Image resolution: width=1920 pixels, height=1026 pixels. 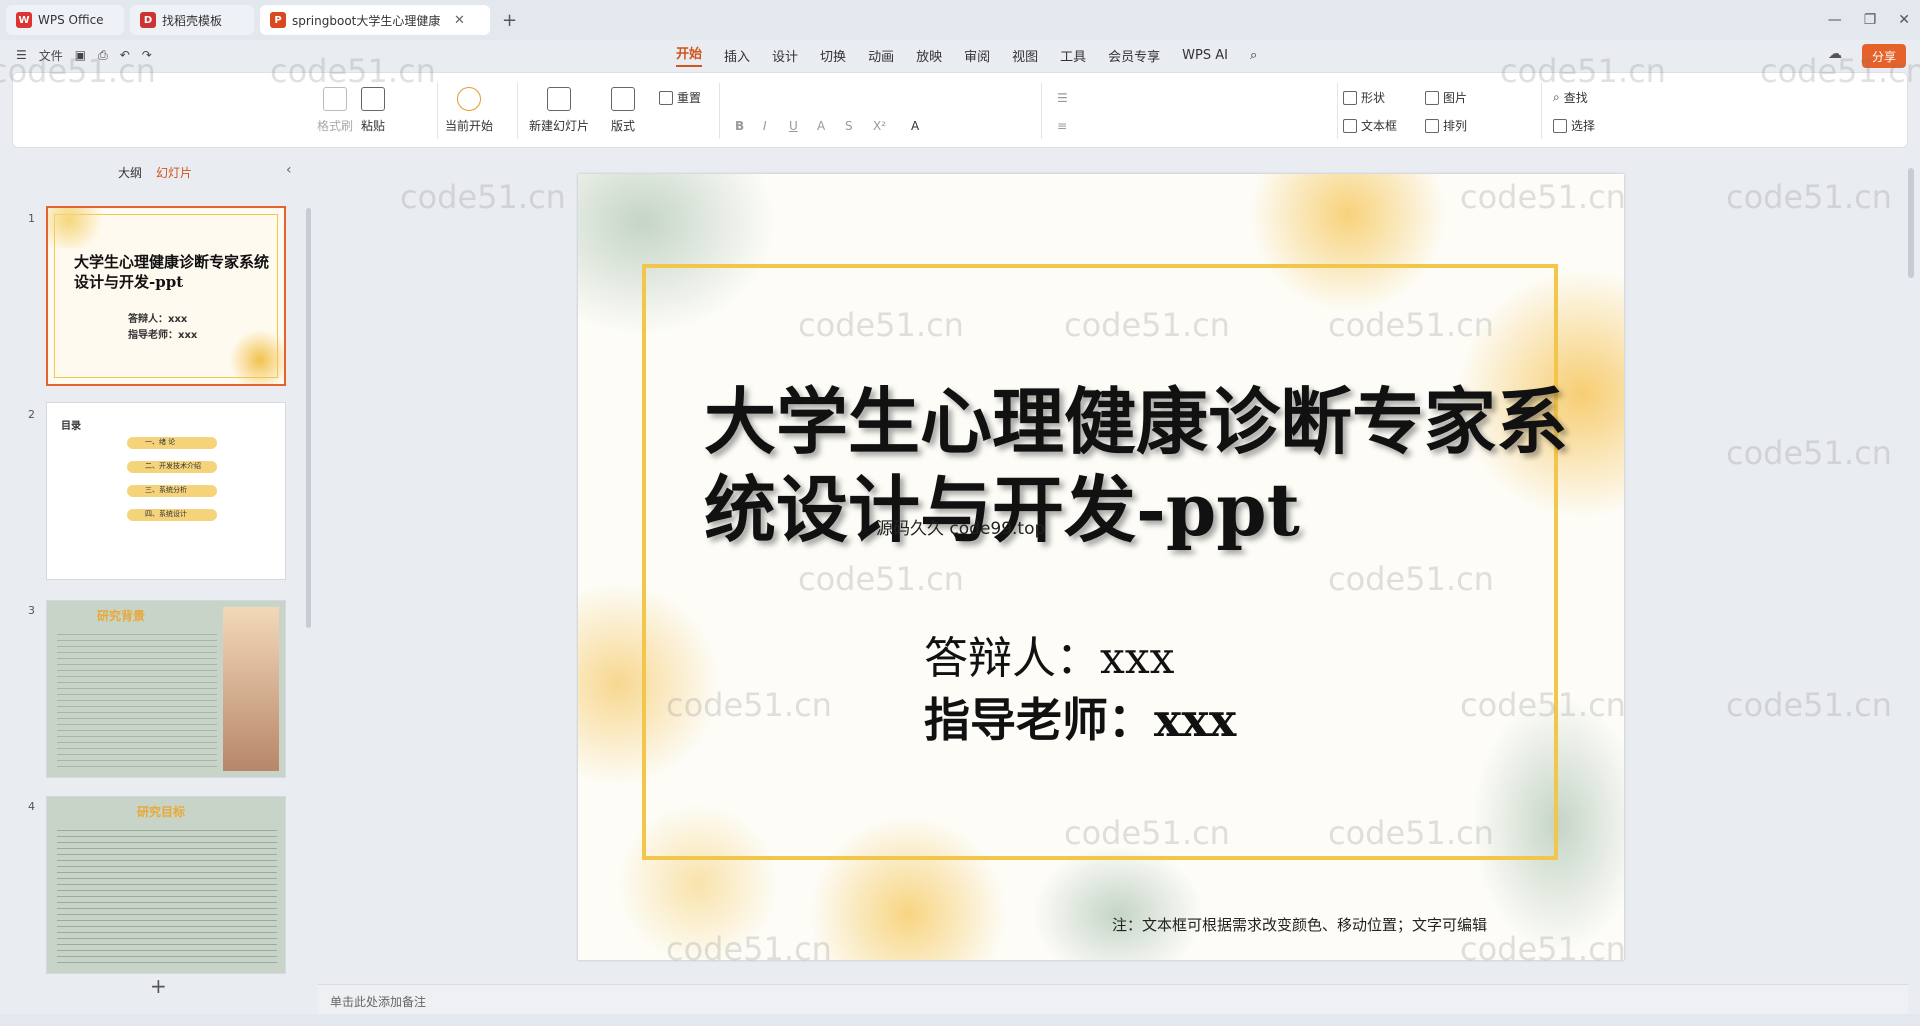 What do you see at coordinates (83, 228) in the screenshot?
I see `flower-decoration` at bounding box center [83, 228].